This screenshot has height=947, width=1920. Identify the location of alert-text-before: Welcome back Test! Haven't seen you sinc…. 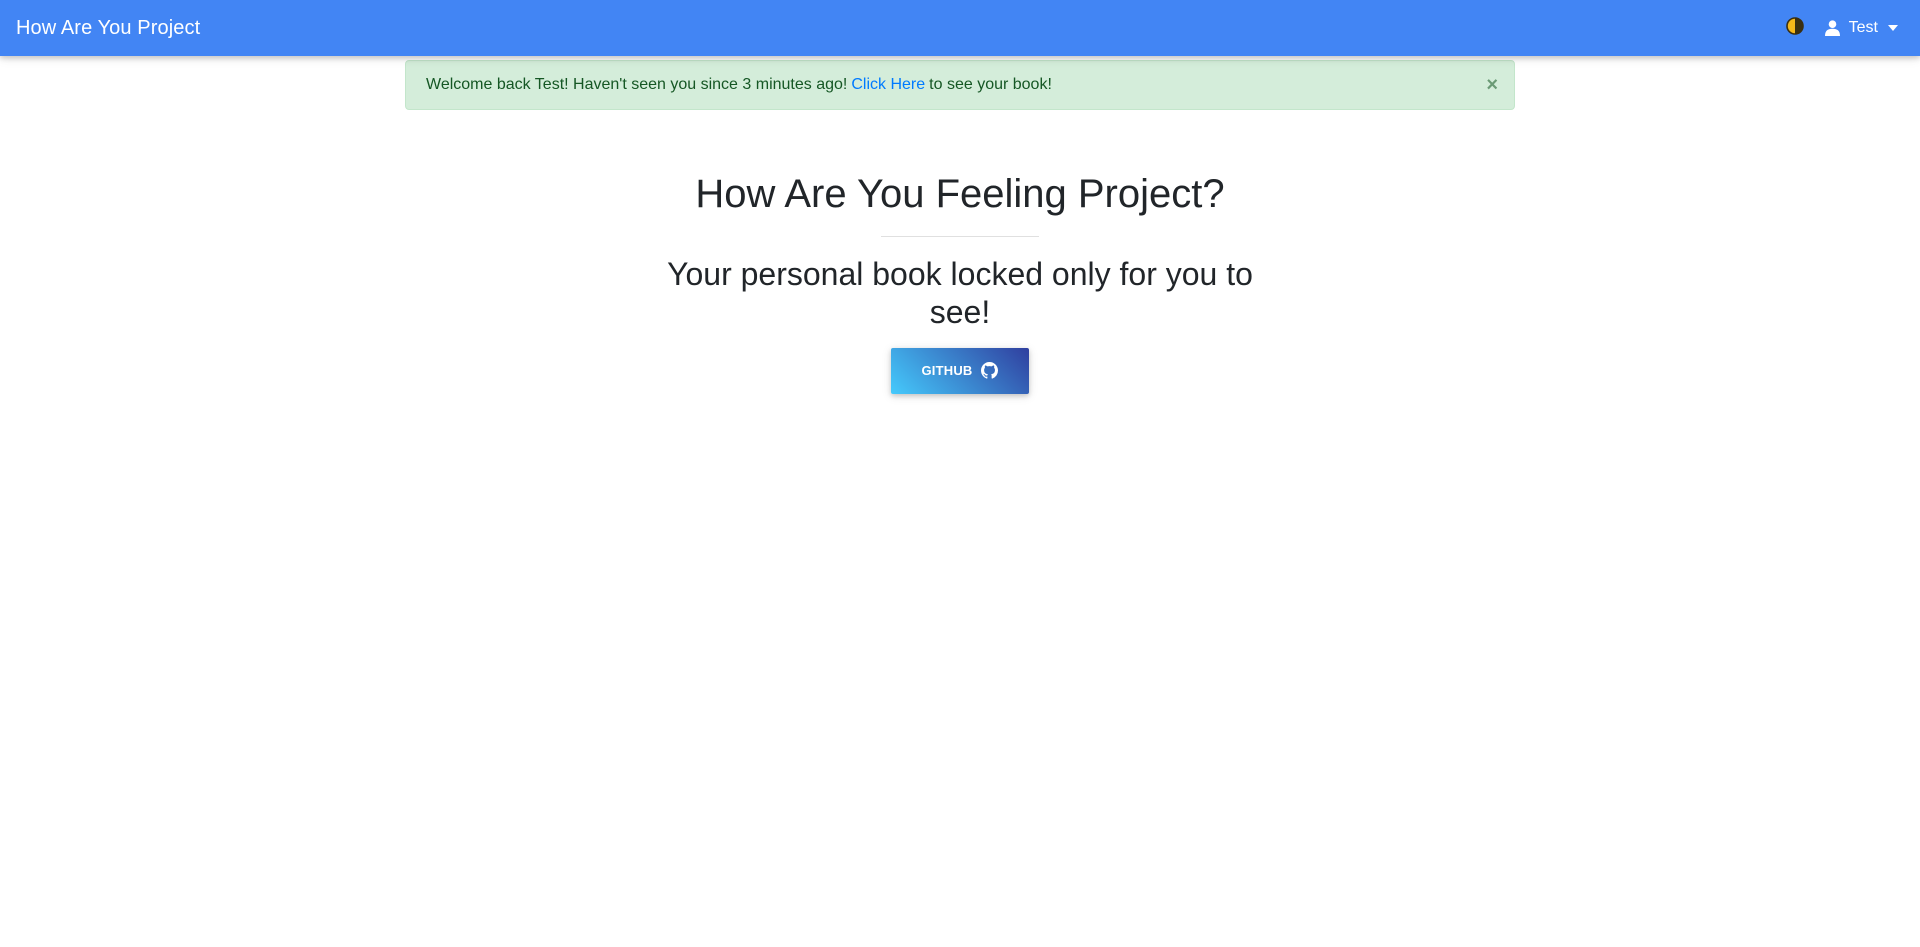
(637, 84).